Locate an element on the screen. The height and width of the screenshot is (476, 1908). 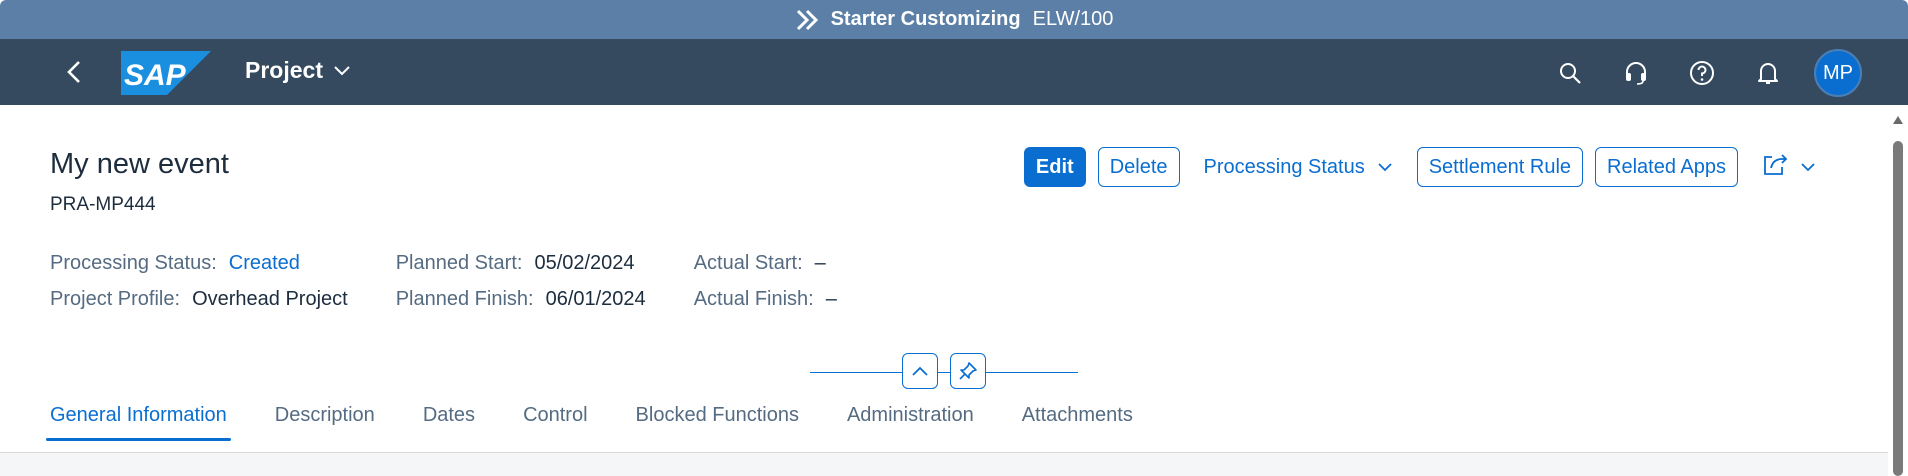
tab-control: Control is located at coordinates (555, 422).